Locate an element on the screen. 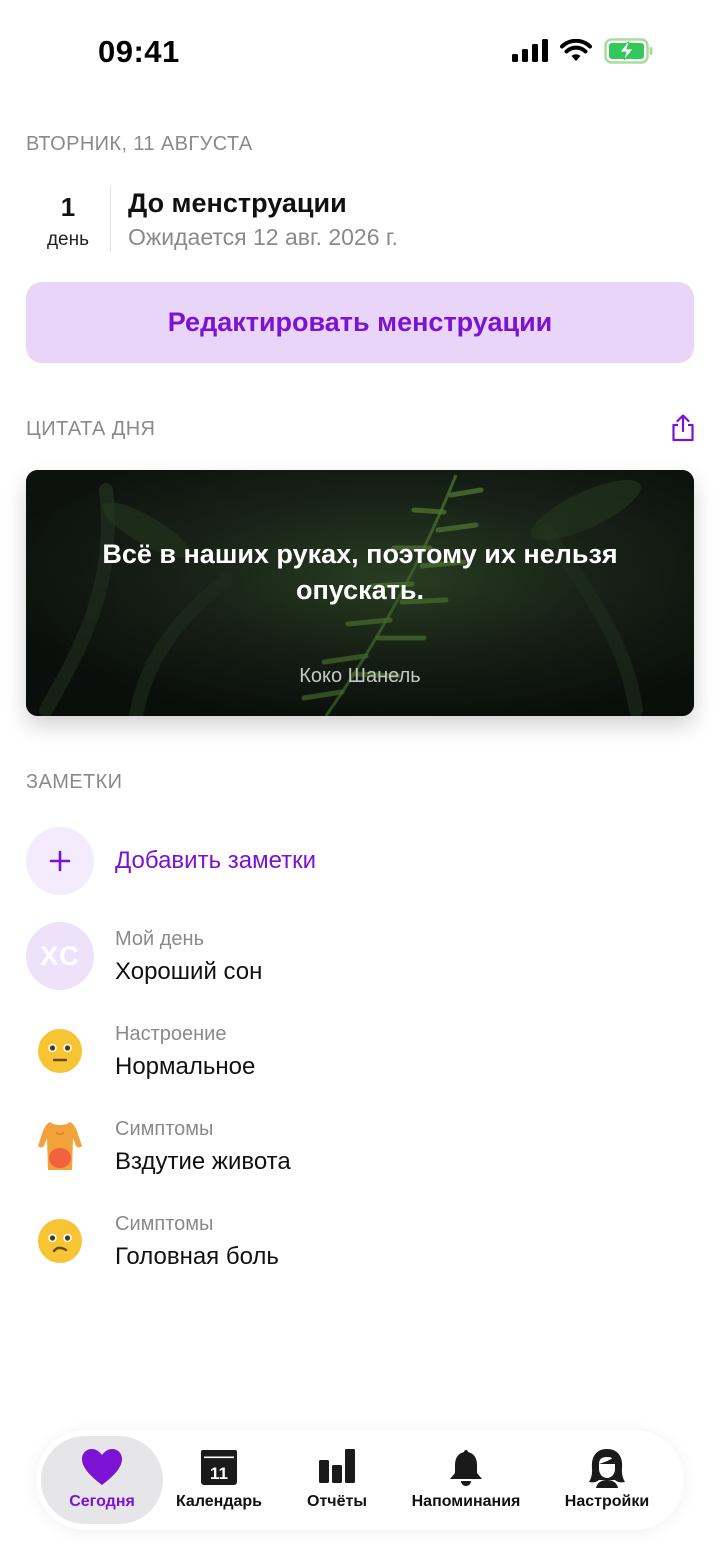  quote-section-label: ЦИТАТА ДНЯ is located at coordinates (91, 429).